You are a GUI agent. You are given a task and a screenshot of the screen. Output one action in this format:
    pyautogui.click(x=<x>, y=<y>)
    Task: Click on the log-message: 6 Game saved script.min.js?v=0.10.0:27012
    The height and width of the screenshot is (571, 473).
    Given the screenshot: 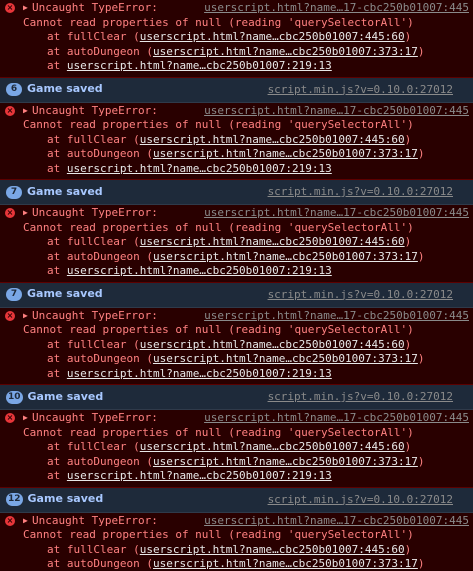 What is the action you would take?
    pyautogui.click(x=236, y=90)
    